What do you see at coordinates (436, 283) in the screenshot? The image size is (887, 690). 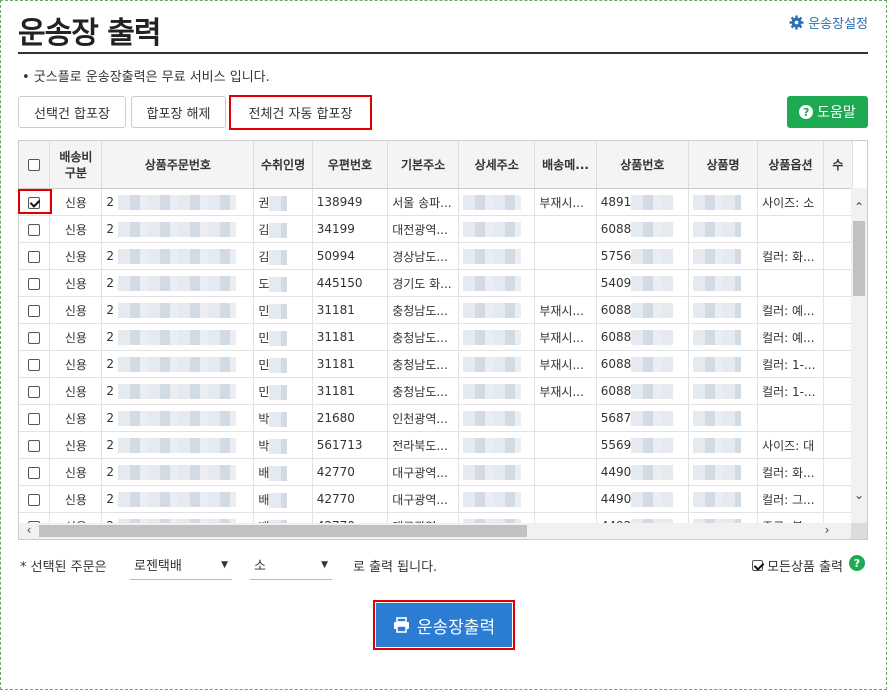 I see `table-row: 신용 2 도 445150 경기도 화... 5409` at bounding box center [436, 283].